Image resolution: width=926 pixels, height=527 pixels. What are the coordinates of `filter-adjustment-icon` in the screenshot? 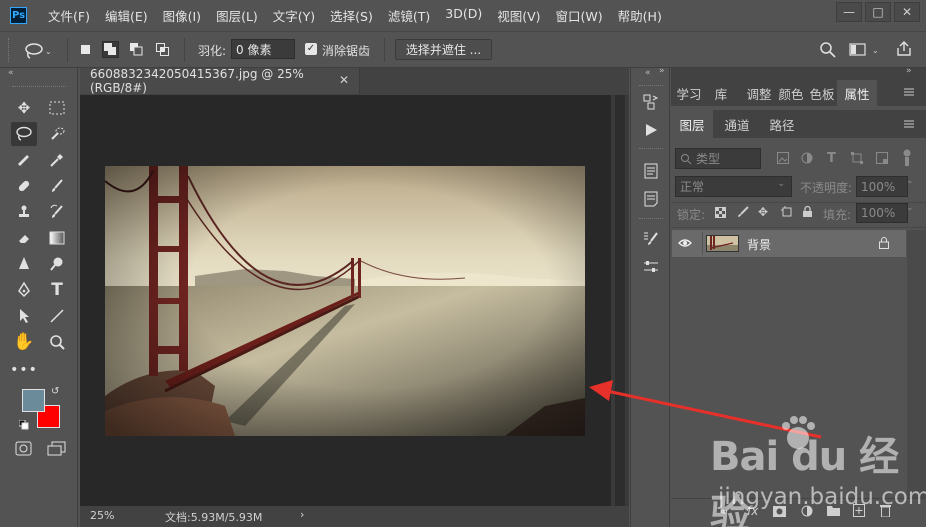 It's located at (807, 158).